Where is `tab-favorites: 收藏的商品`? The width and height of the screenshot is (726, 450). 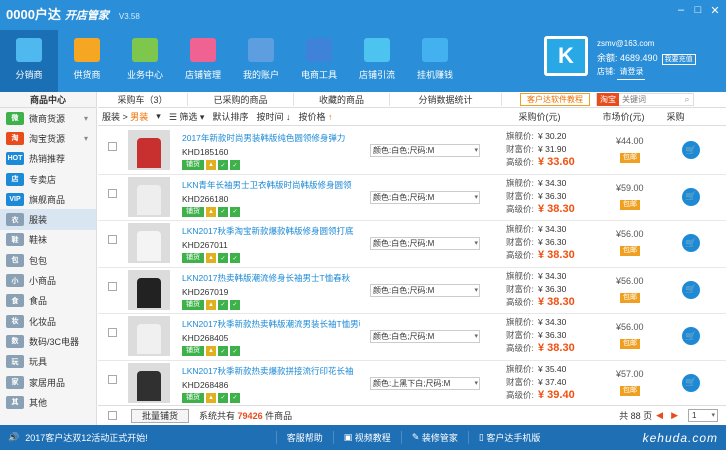 tab-favorites: 收藏的商品 is located at coordinates (342, 99).